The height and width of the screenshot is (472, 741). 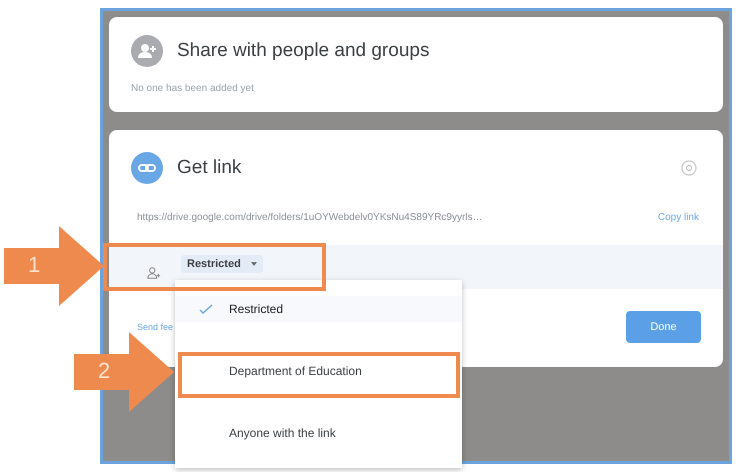 What do you see at coordinates (104, 371) in the screenshot?
I see `step-number: 2` at bounding box center [104, 371].